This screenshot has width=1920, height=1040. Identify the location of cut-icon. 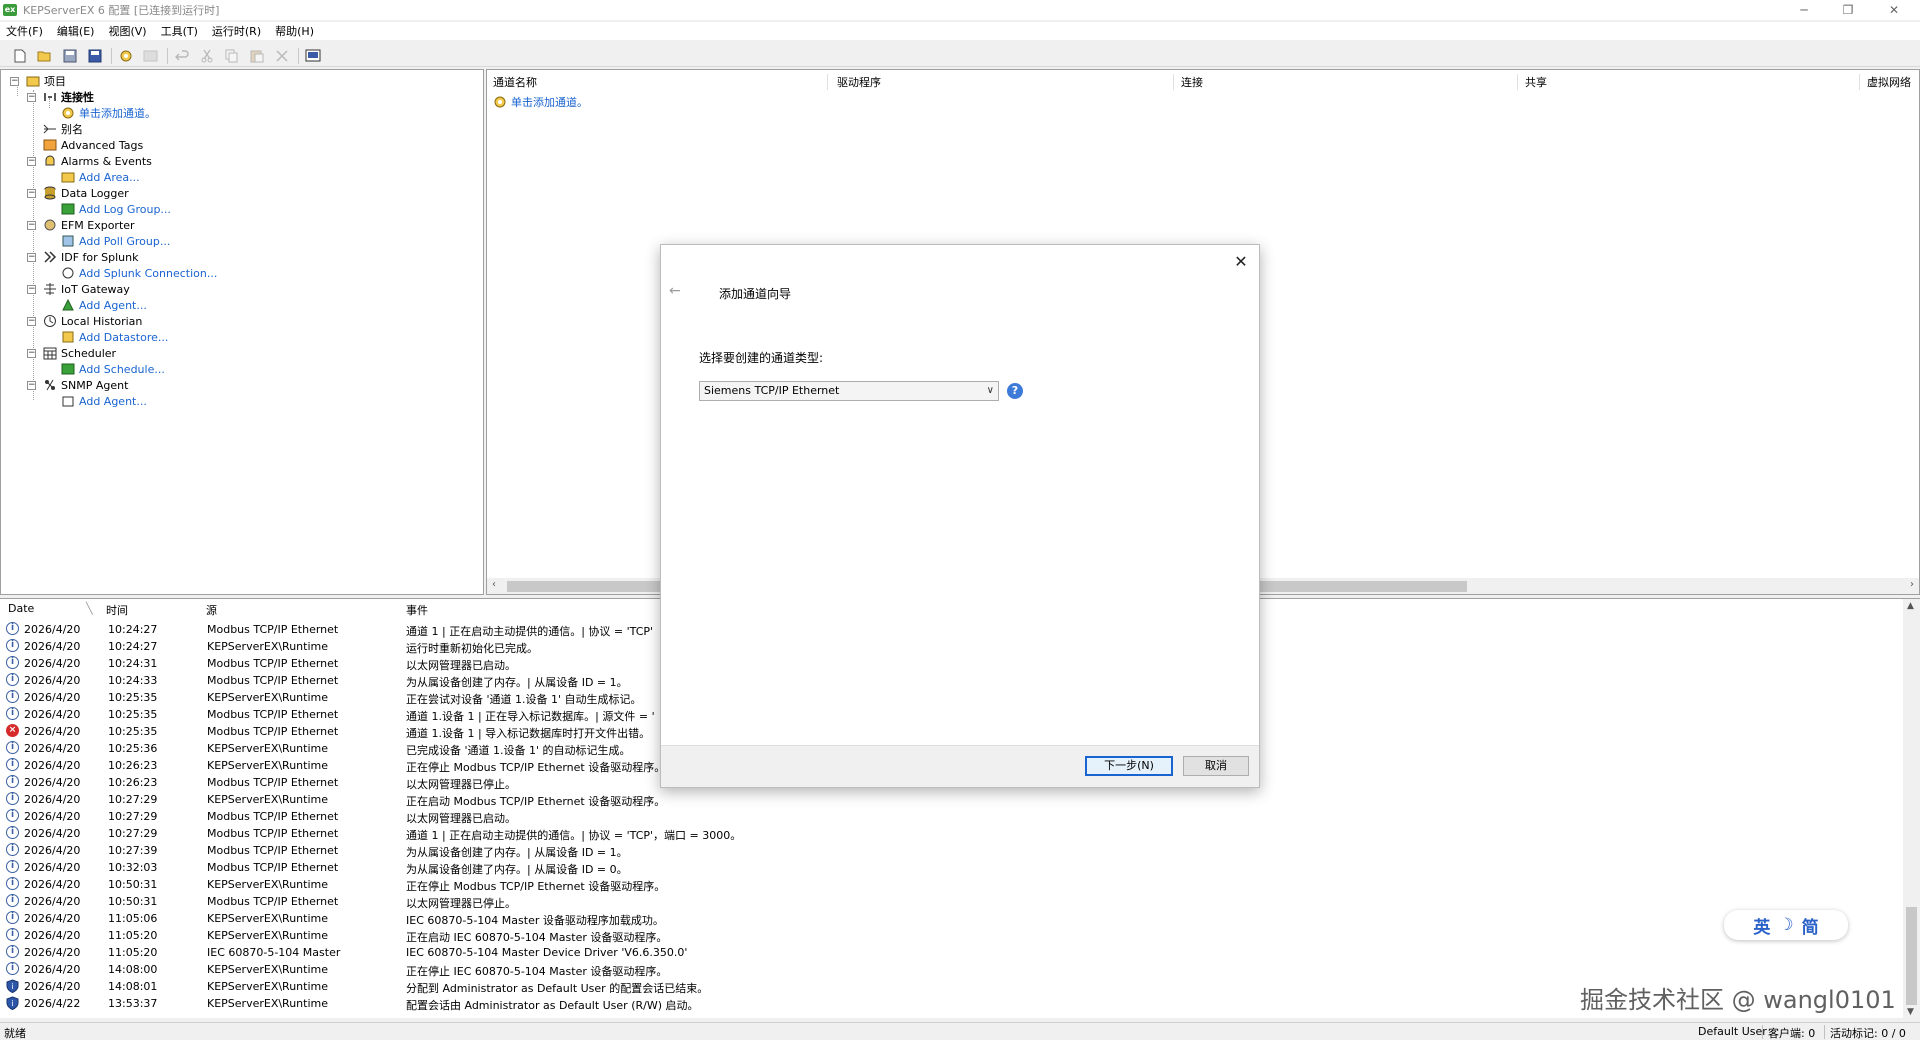
(207, 56).